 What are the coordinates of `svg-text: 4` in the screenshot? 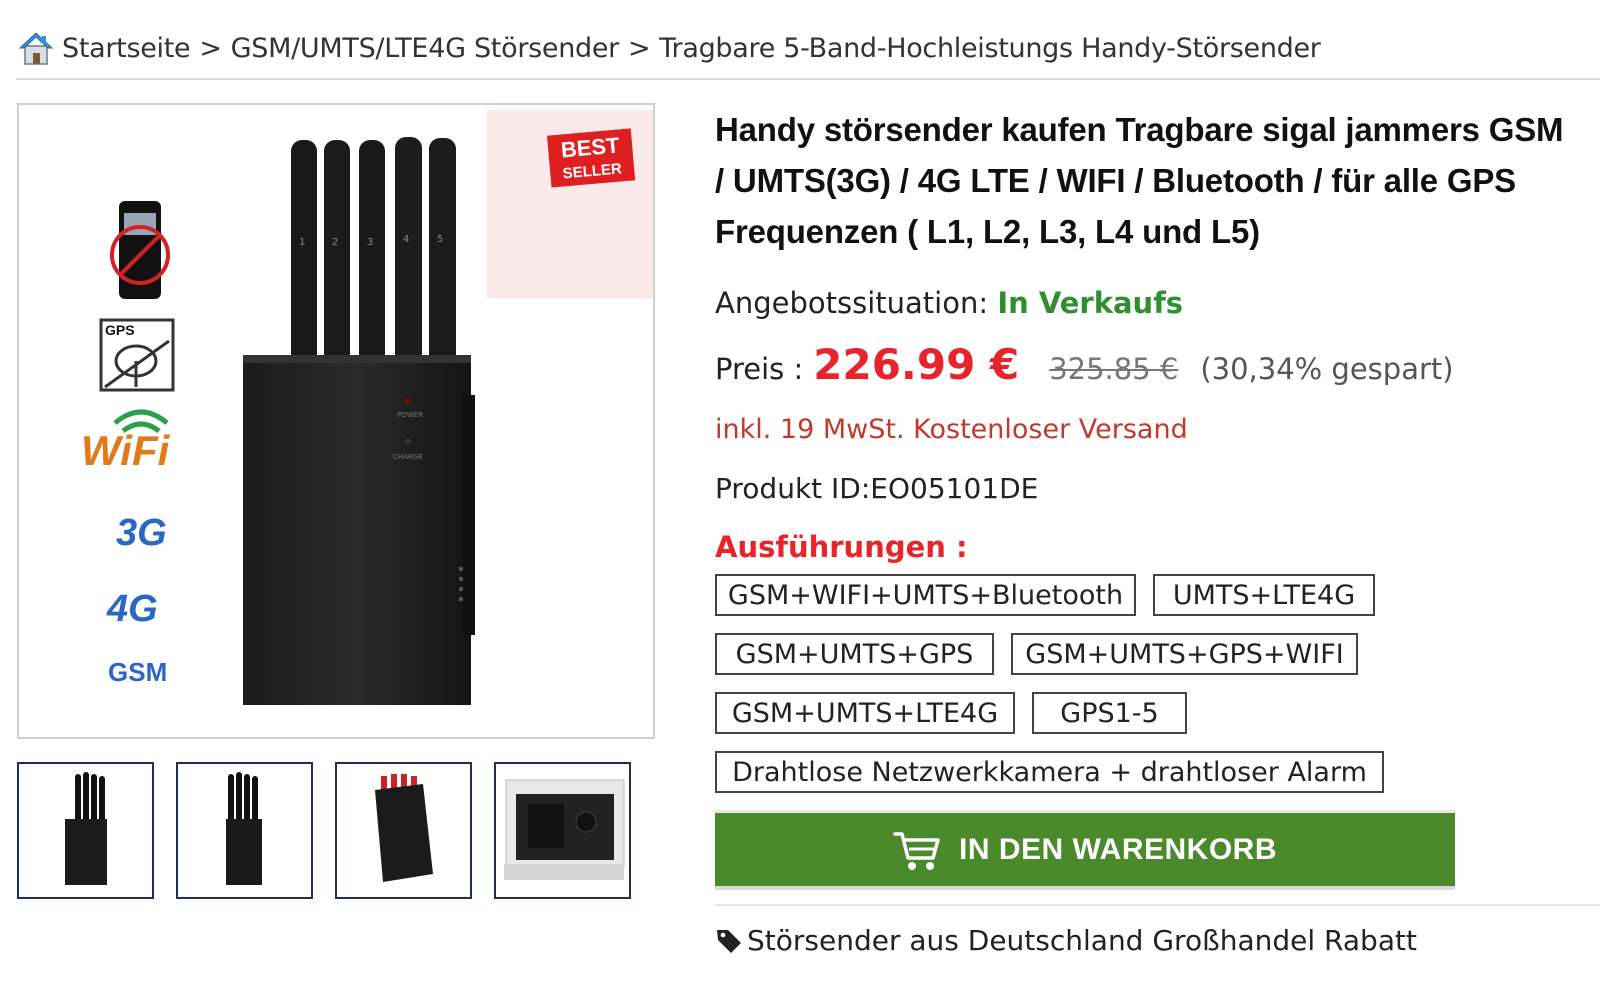 It's located at (406, 239).